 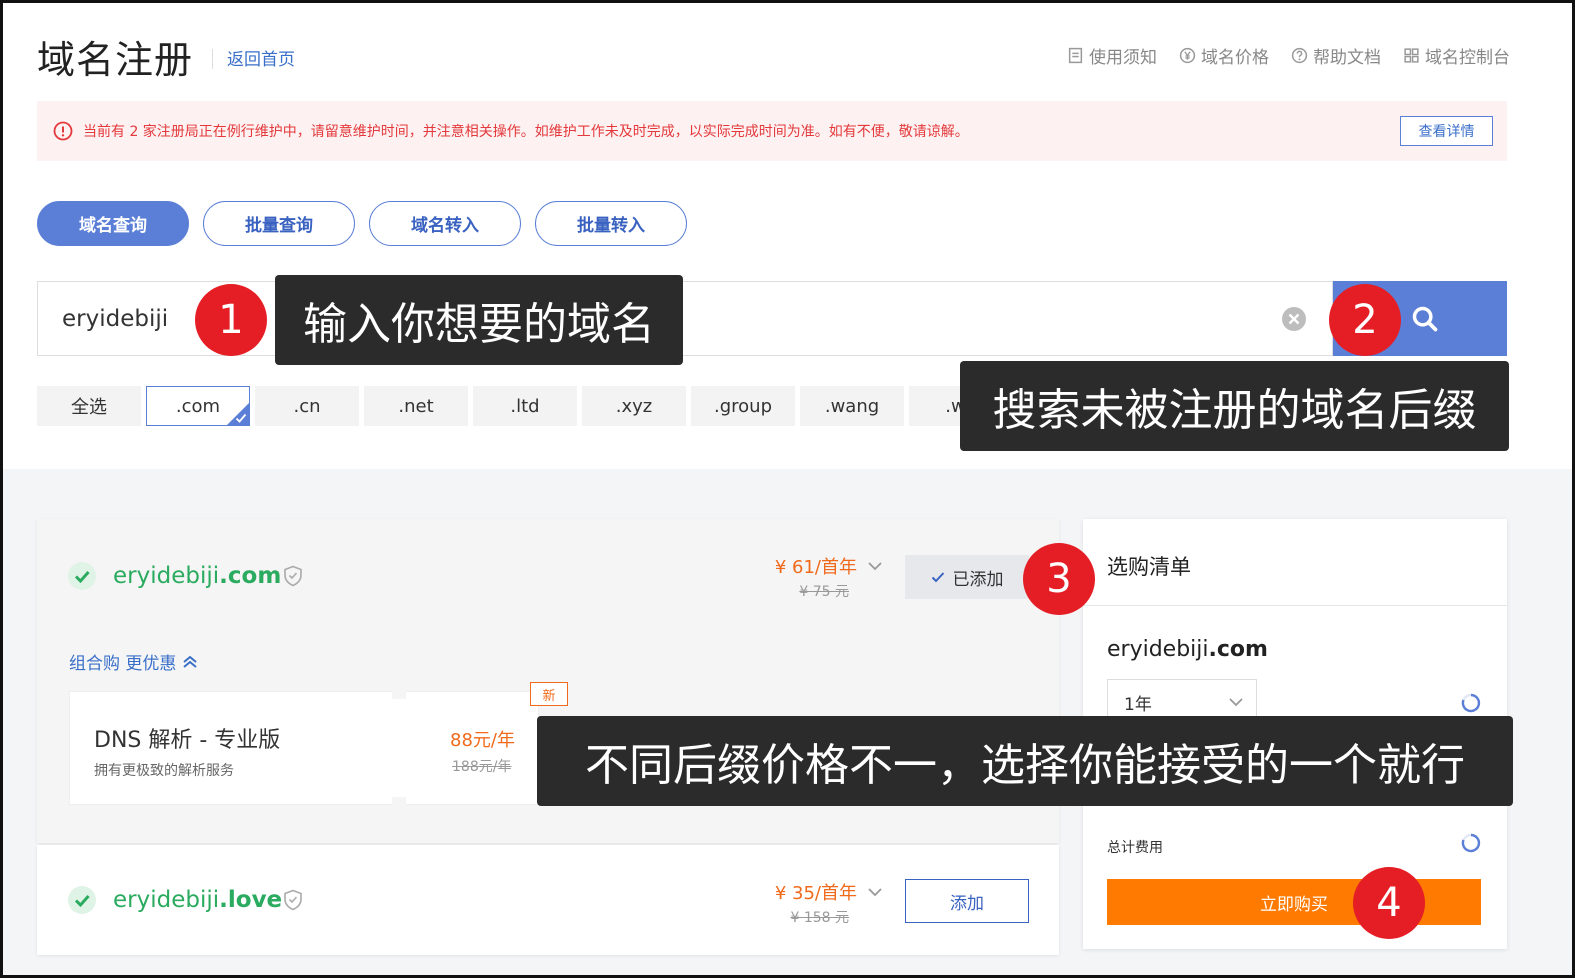 I want to click on combo-deal-link: 组合购 更优惠, so click(x=133, y=661).